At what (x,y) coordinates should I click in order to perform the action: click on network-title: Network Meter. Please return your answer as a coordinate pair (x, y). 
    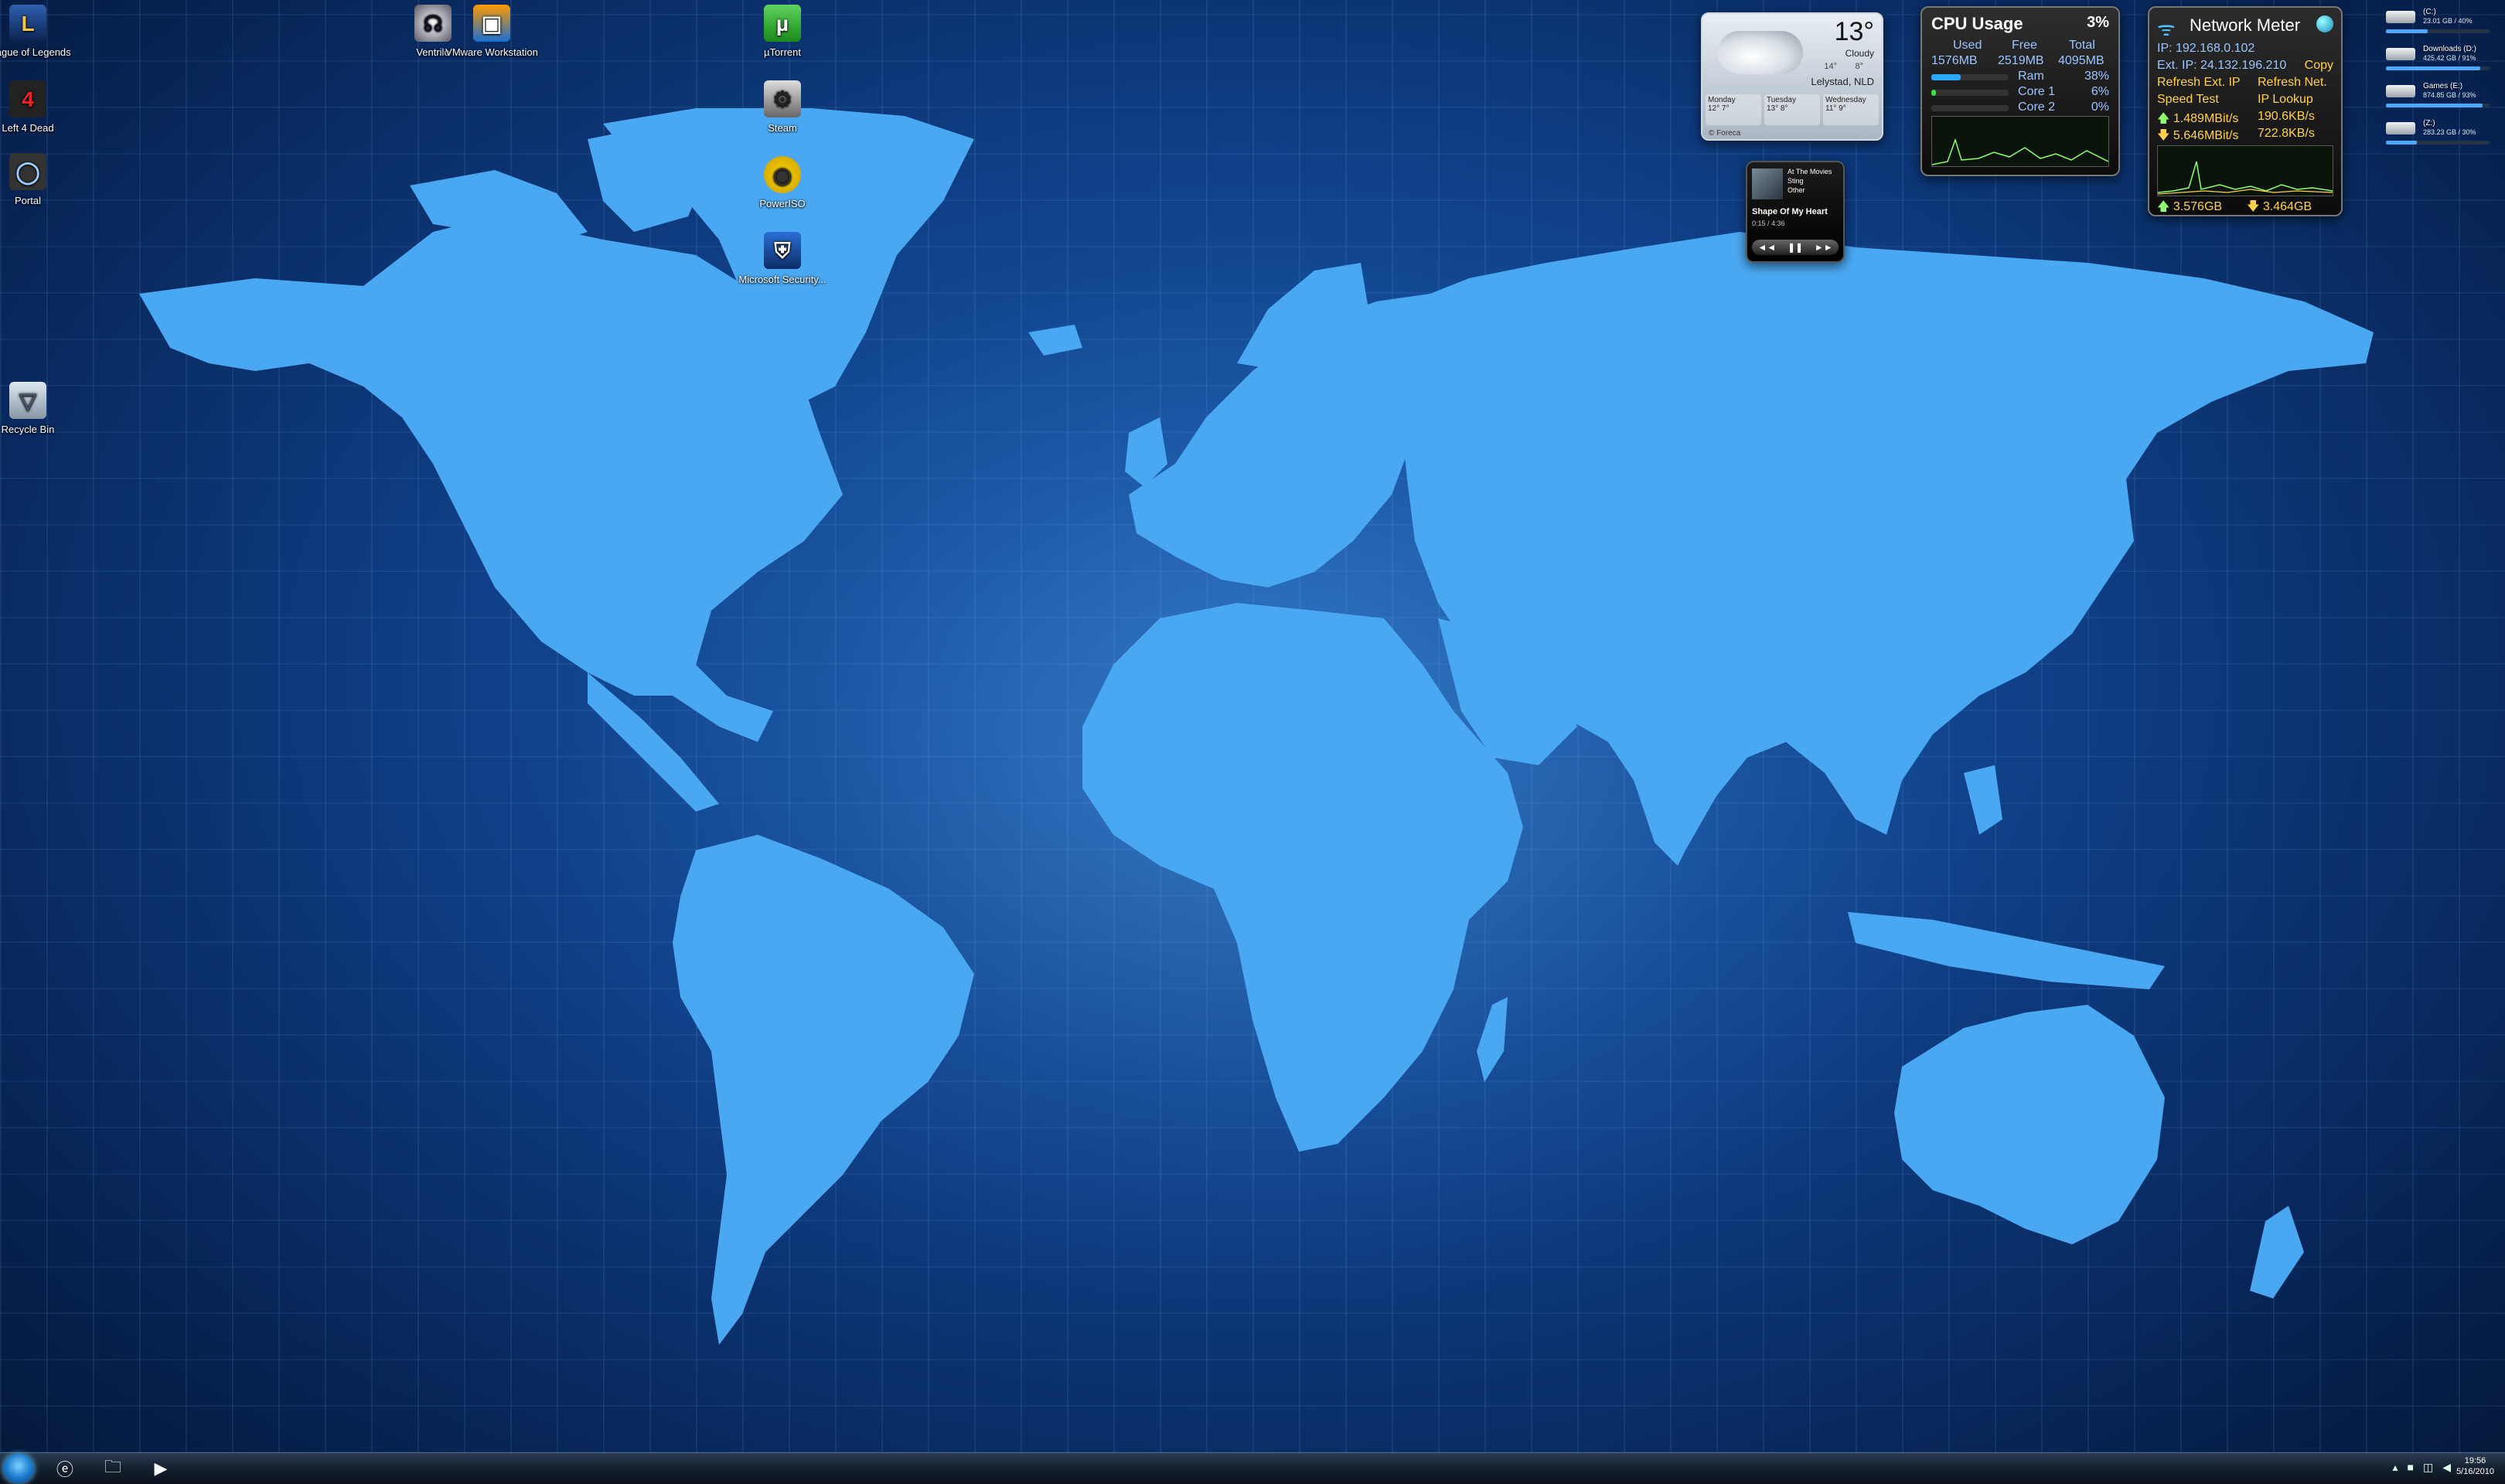
    Looking at the image, I should click on (2245, 25).